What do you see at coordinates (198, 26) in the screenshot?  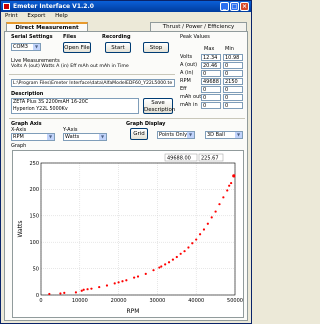 I see `tab-thrust-power-efficiency: Thrust / Power / Efficiency` at bounding box center [198, 26].